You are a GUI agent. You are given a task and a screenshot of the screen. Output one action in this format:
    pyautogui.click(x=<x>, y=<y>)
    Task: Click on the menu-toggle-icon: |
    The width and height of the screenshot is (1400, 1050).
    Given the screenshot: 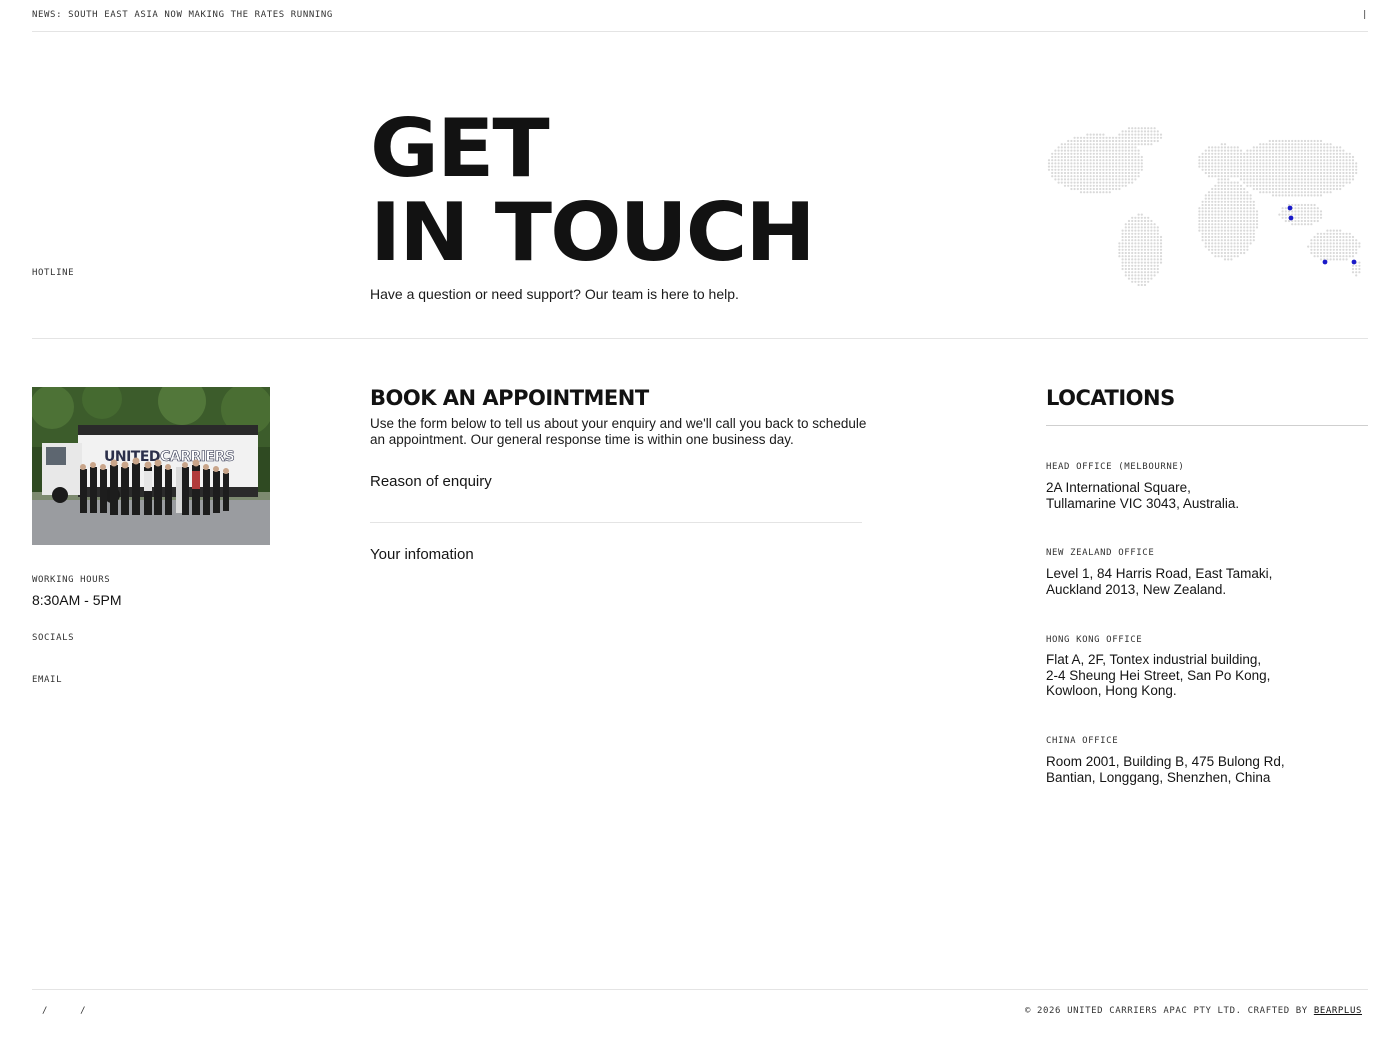 What is the action you would take?
    pyautogui.click(x=1365, y=15)
    